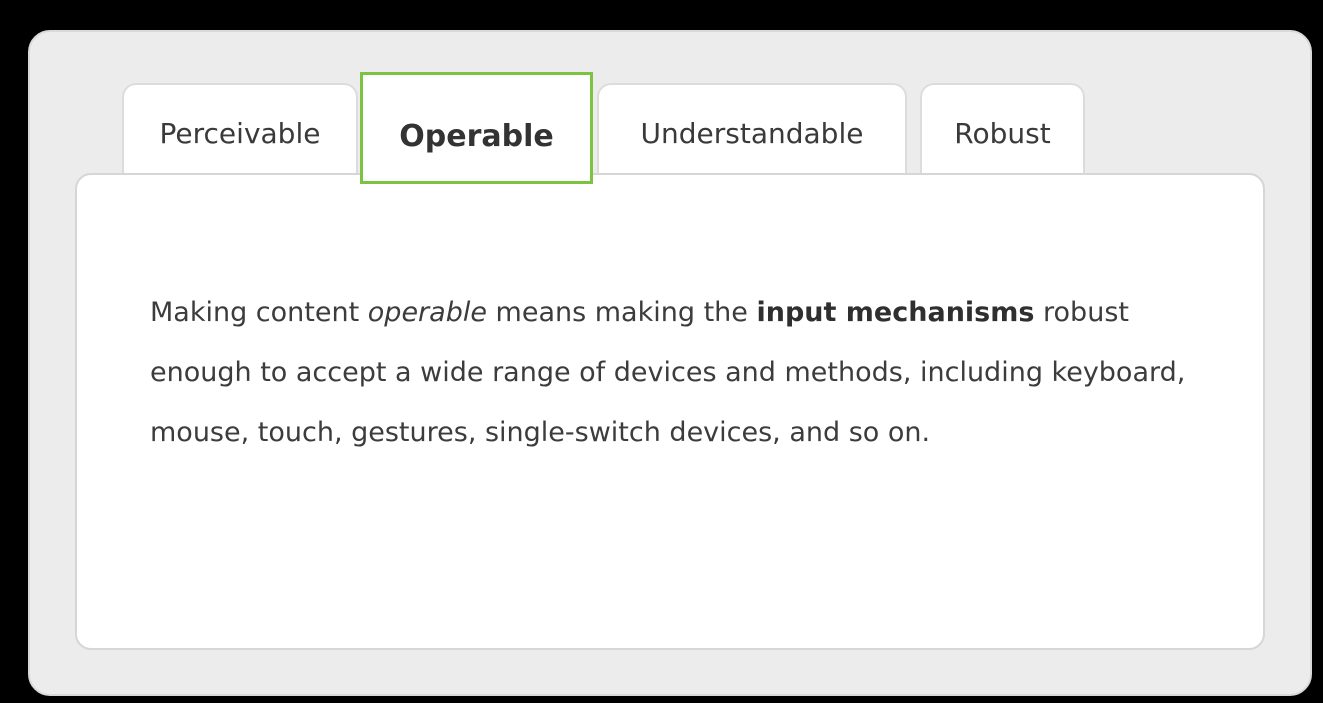  I want to click on content-text-part1: Making content, so click(259, 312).